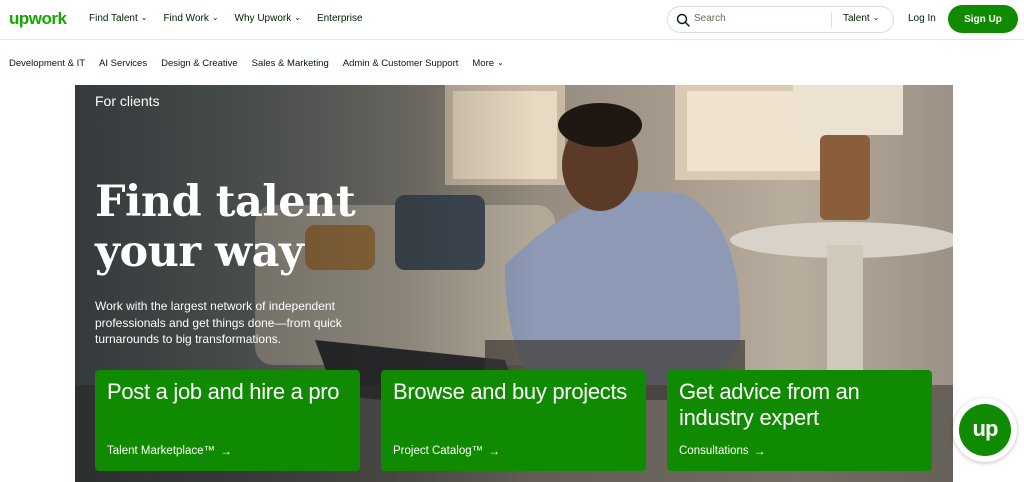 This screenshot has height=482, width=1024. What do you see at coordinates (438, 451) in the screenshot?
I see `card-link-label: Project Catalog™` at bounding box center [438, 451].